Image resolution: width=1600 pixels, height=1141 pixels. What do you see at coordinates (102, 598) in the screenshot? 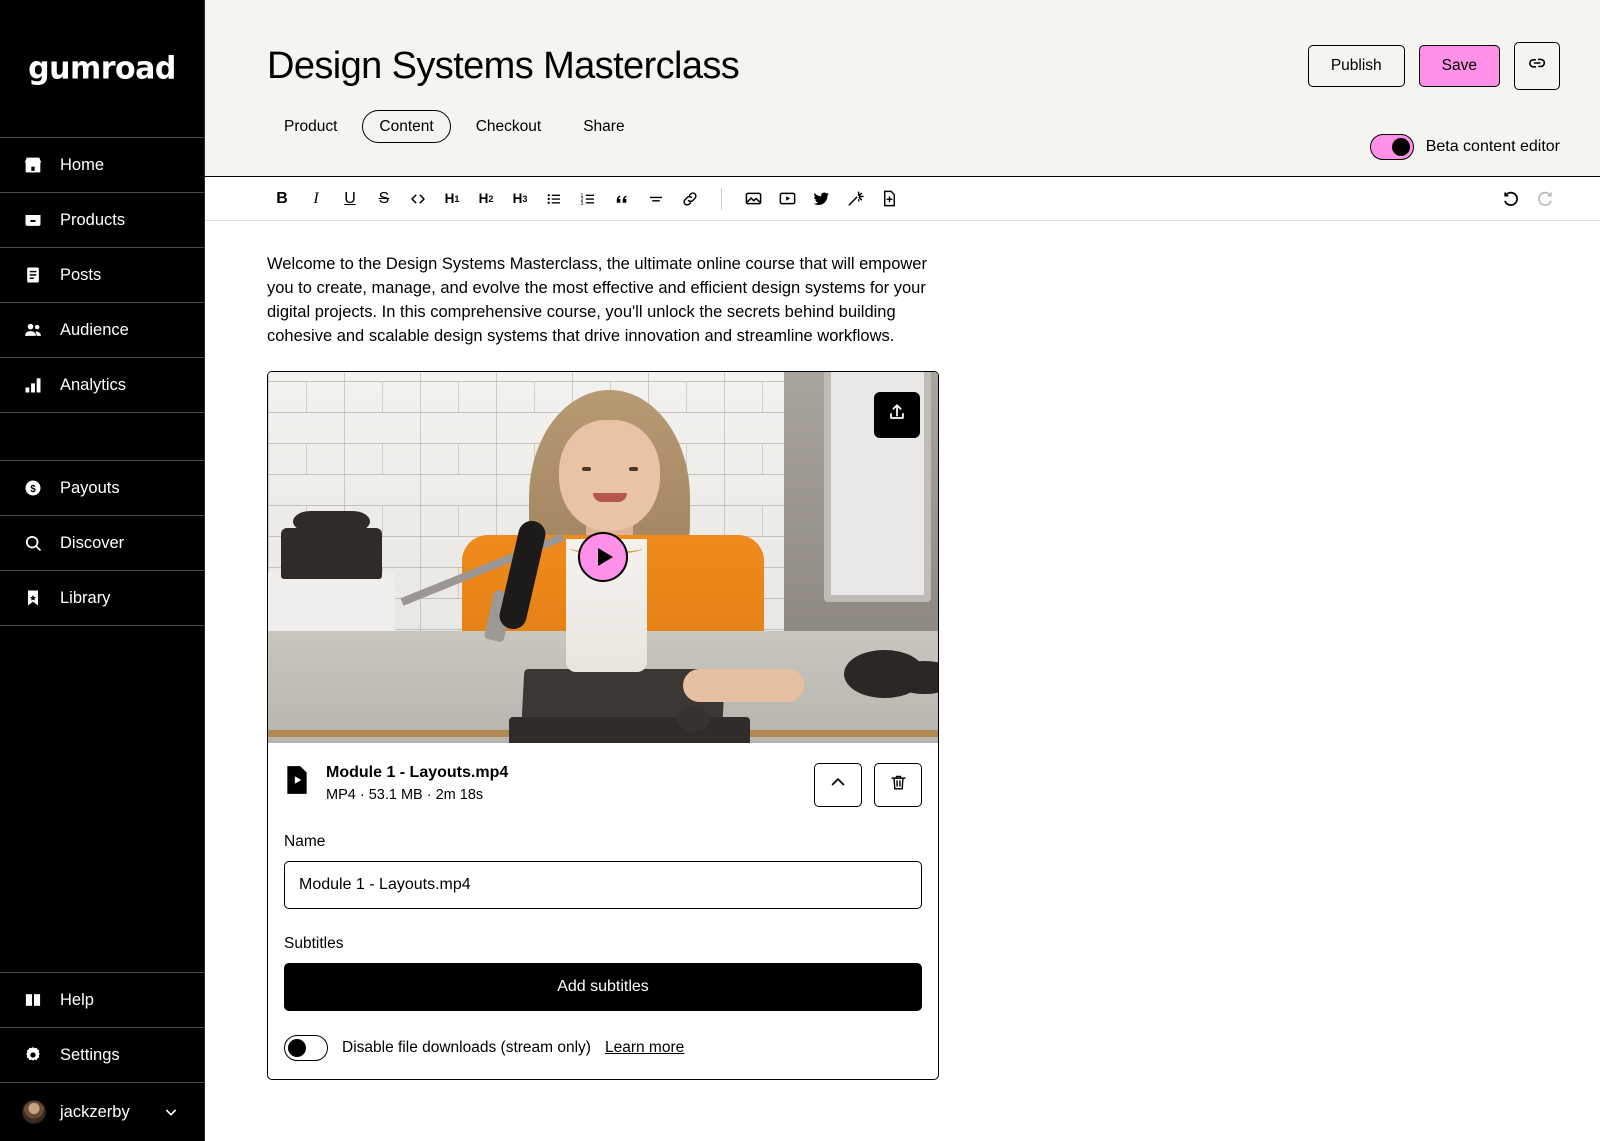
I see `sidebar-item-library: Library` at bounding box center [102, 598].